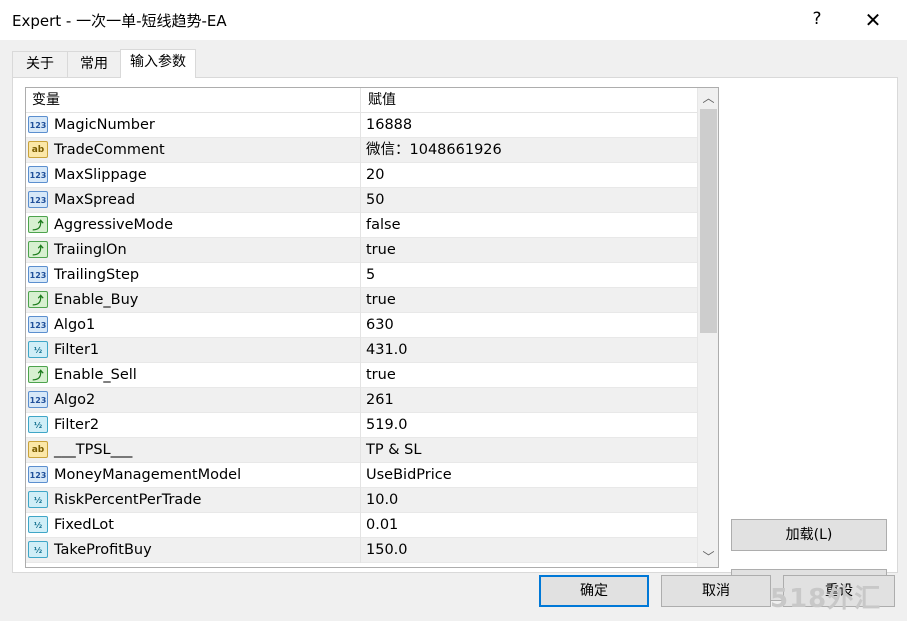  Describe the element at coordinates (361, 200) in the screenshot. I see `parameter-row: 123 MaxSpread 50` at that location.